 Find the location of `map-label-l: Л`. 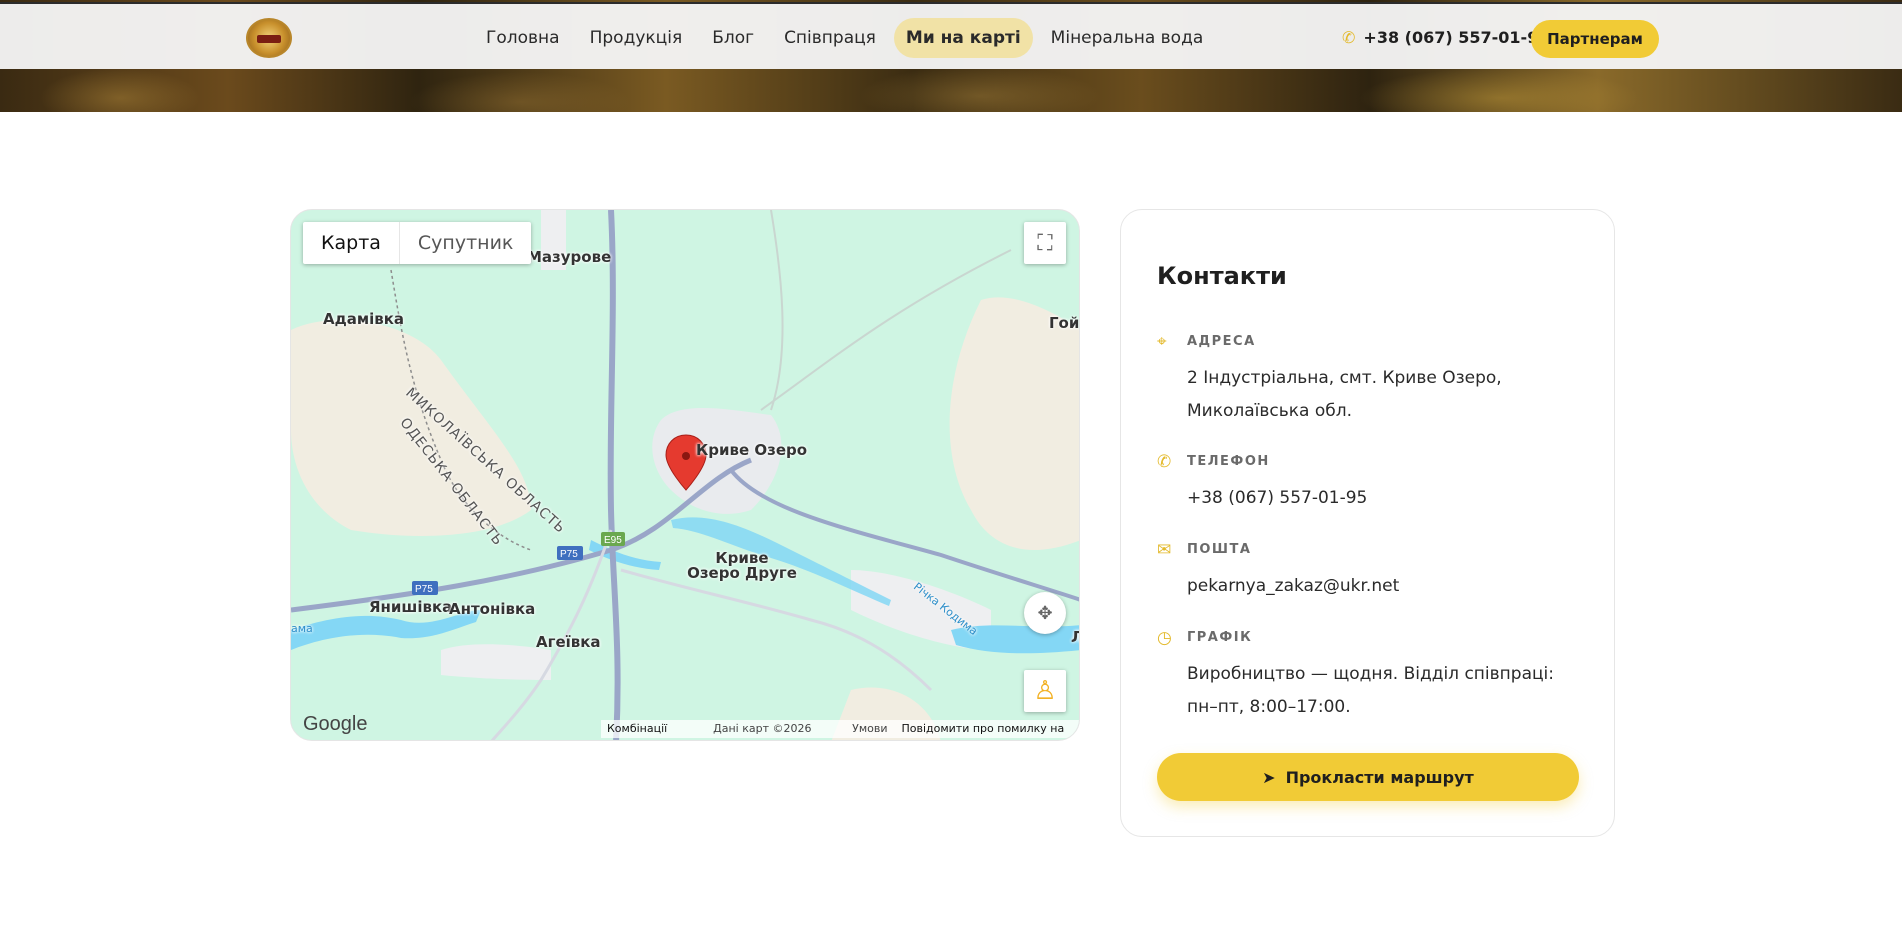

map-label-l: Л is located at coordinates (1075, 637).